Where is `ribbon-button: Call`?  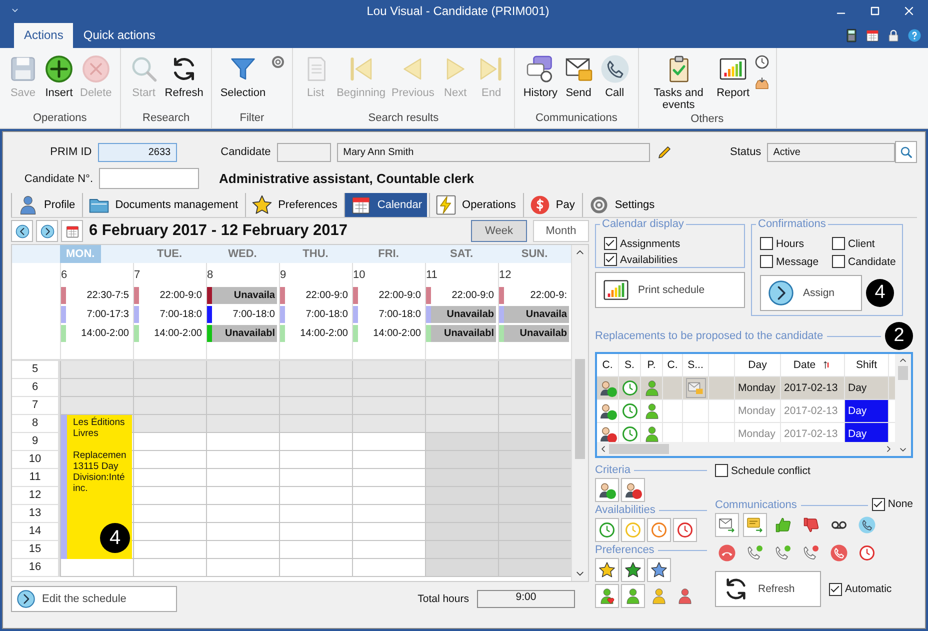
ribbon-button: Call is located at coordinates (615, 82).